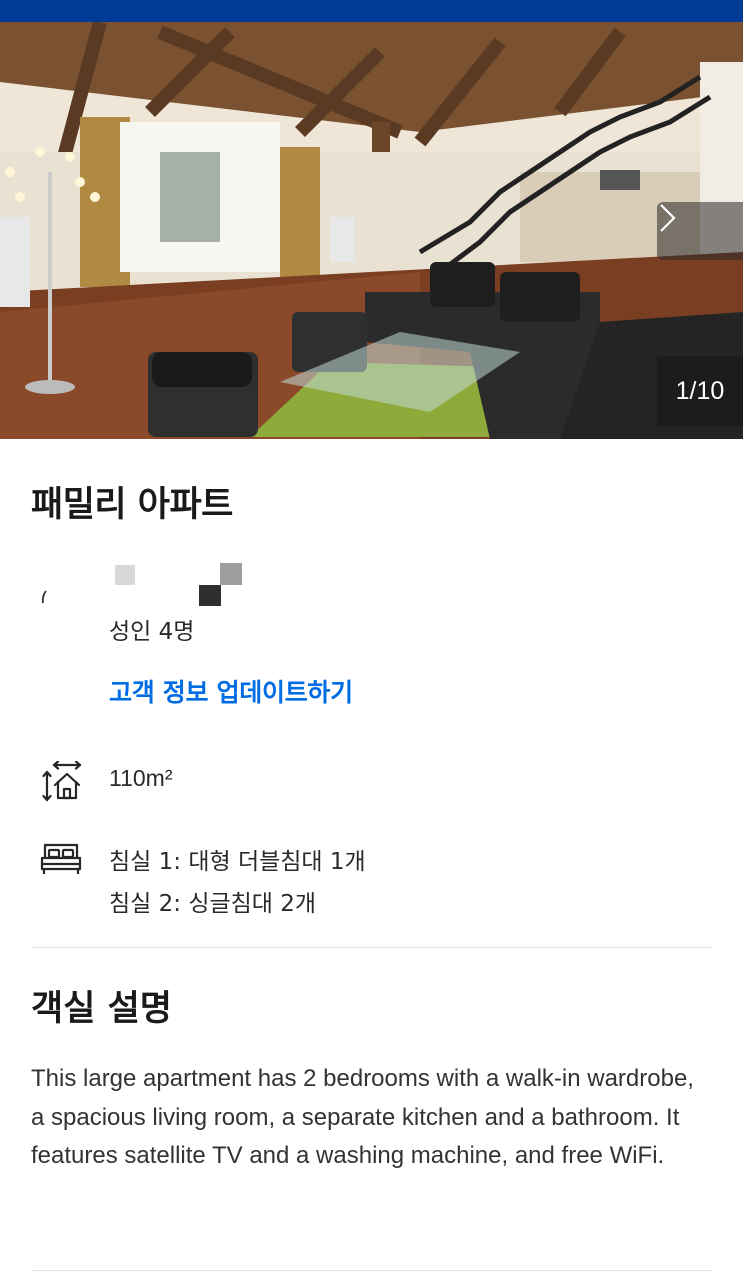 The width and height of the screenshot is (743, 1274). What do you see at coordinates (101, 1009) in the screenshot?
I see `room-description-heading: 객실 설명` at bounding box center [101, 1009].